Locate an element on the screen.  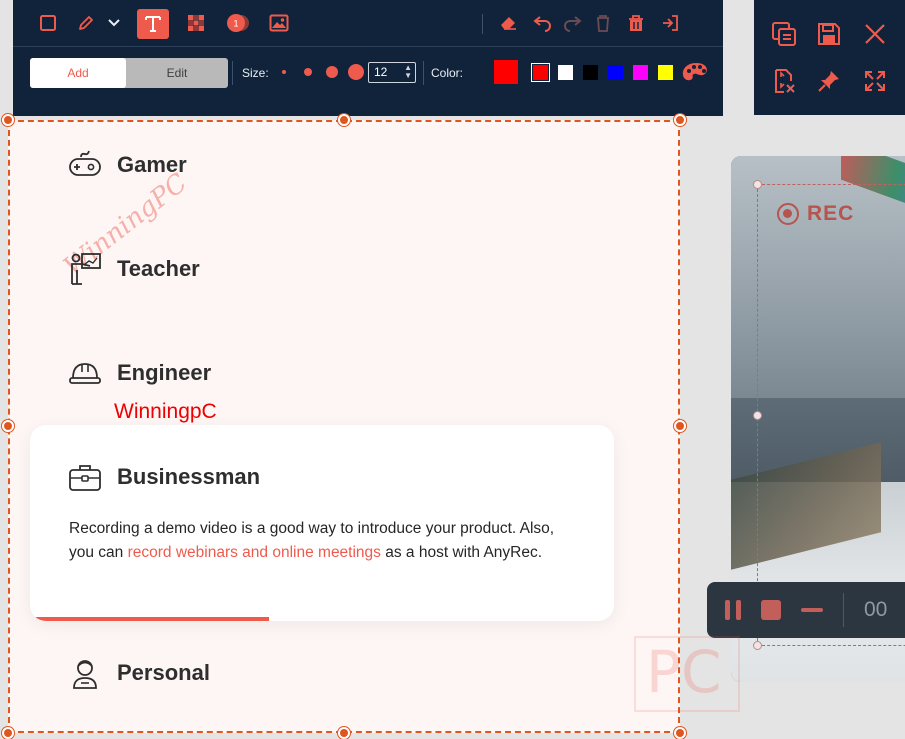
role-item-personal: Personal is located at coordinates (139, 673).